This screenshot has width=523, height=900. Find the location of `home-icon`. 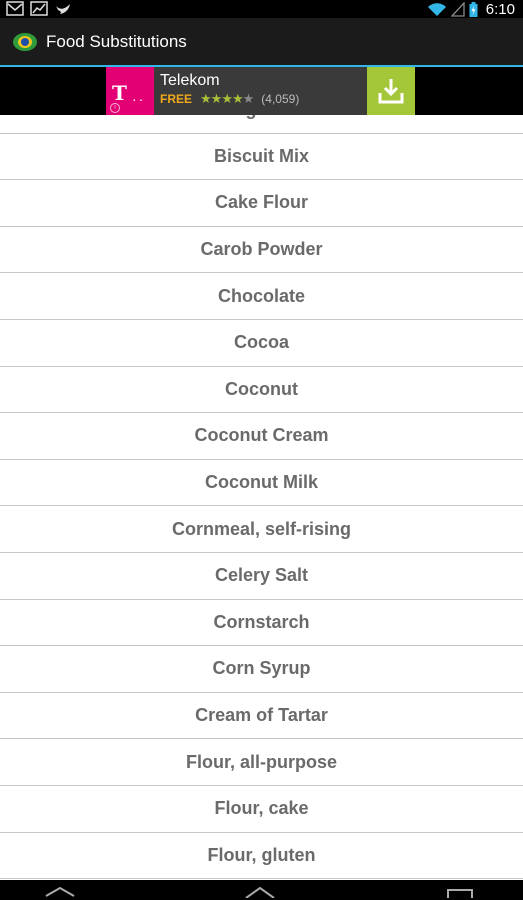

home-icon is located at coordinates (260, 891).